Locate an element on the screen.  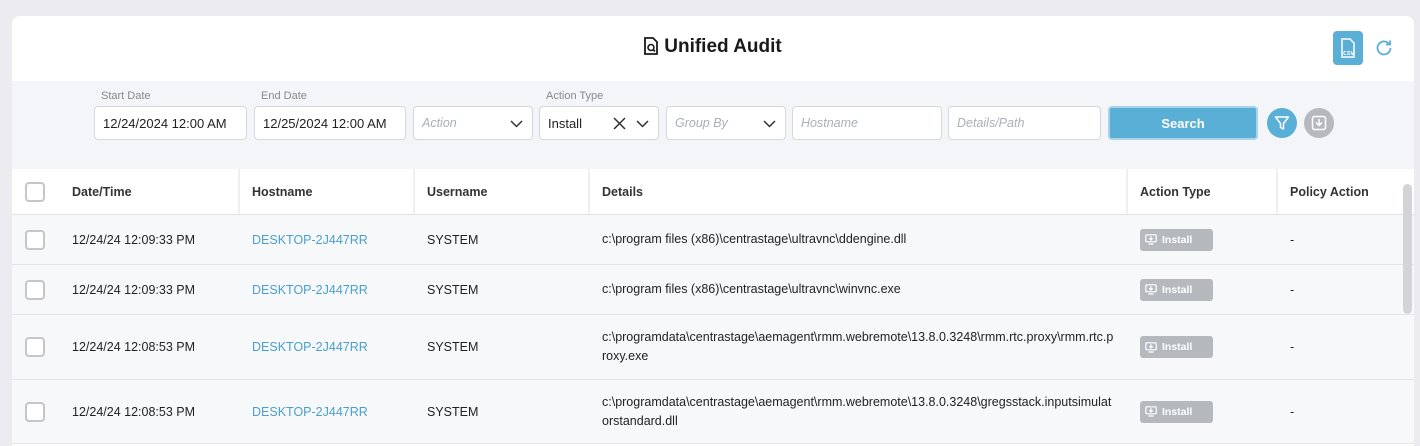
group-by-placeholder: Group By is located at coordinates (701, 123).